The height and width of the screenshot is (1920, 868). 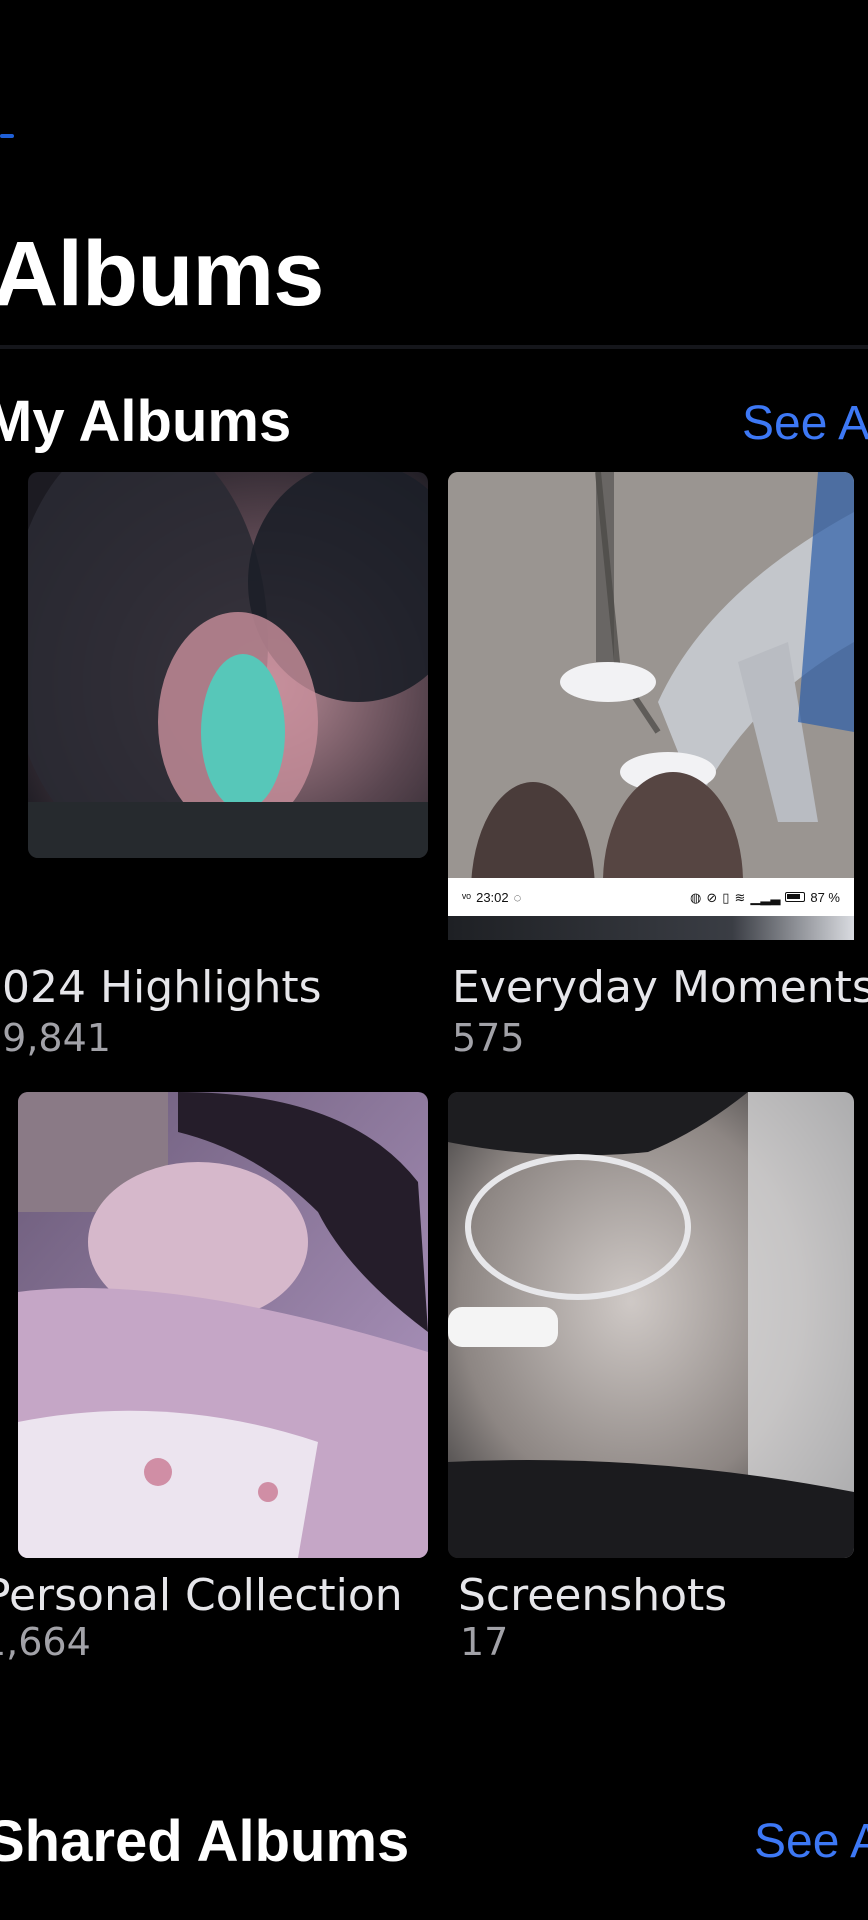 What do you see at coordinates (492, 897) in the screenshot?
I see `status-time: 23:02` at bounding box center [492, 897].